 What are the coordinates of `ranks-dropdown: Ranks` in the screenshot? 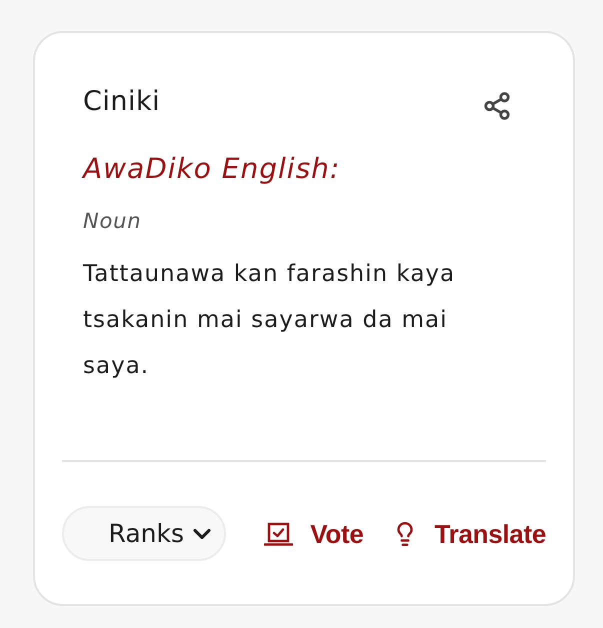 It's located at (144, 533).